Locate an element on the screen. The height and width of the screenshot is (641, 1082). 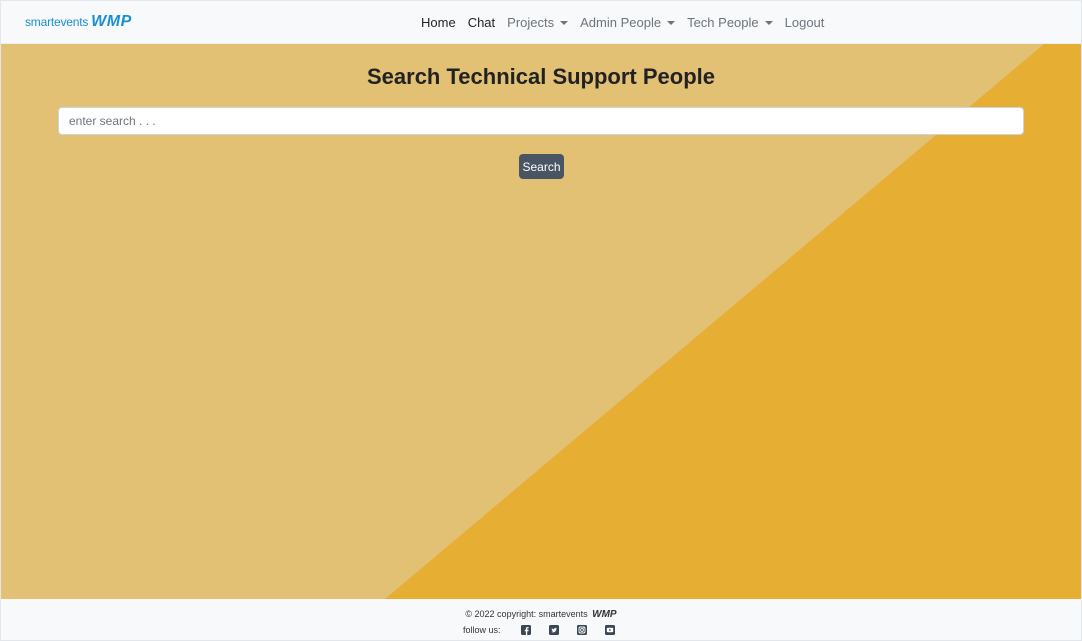
nav-projects-label: Projects is located at coordinates (531, 22).